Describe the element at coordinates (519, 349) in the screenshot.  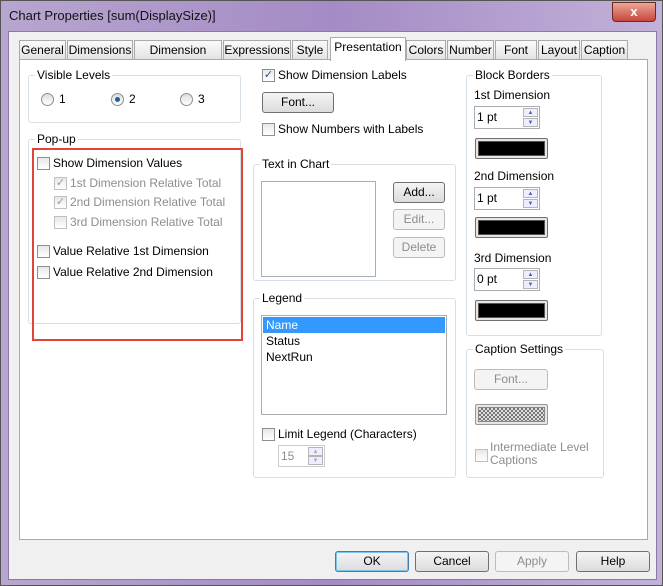
I see `caption-settings-label: Caption Settings` at that location.